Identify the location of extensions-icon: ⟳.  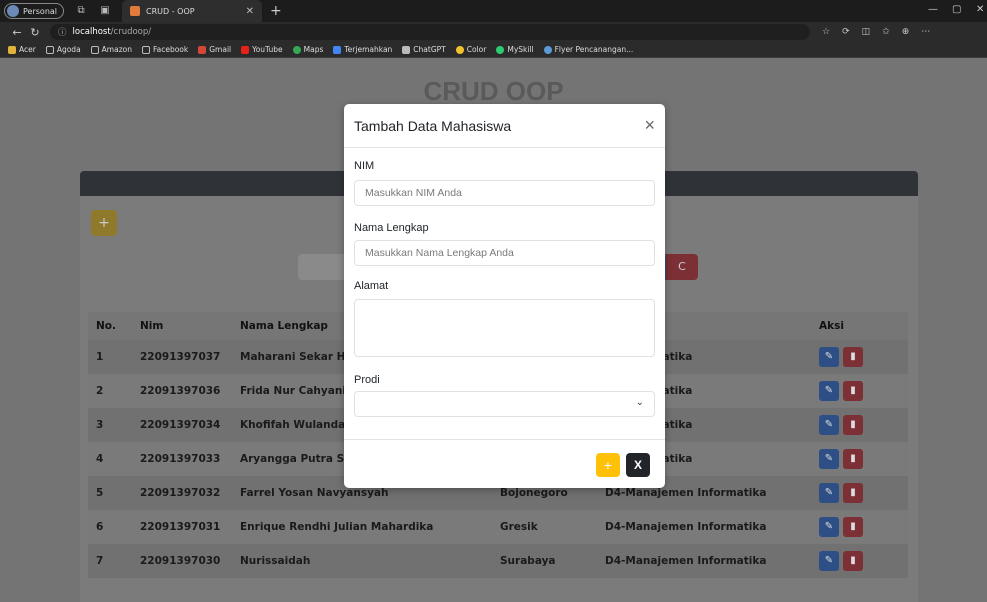
(846, 32).